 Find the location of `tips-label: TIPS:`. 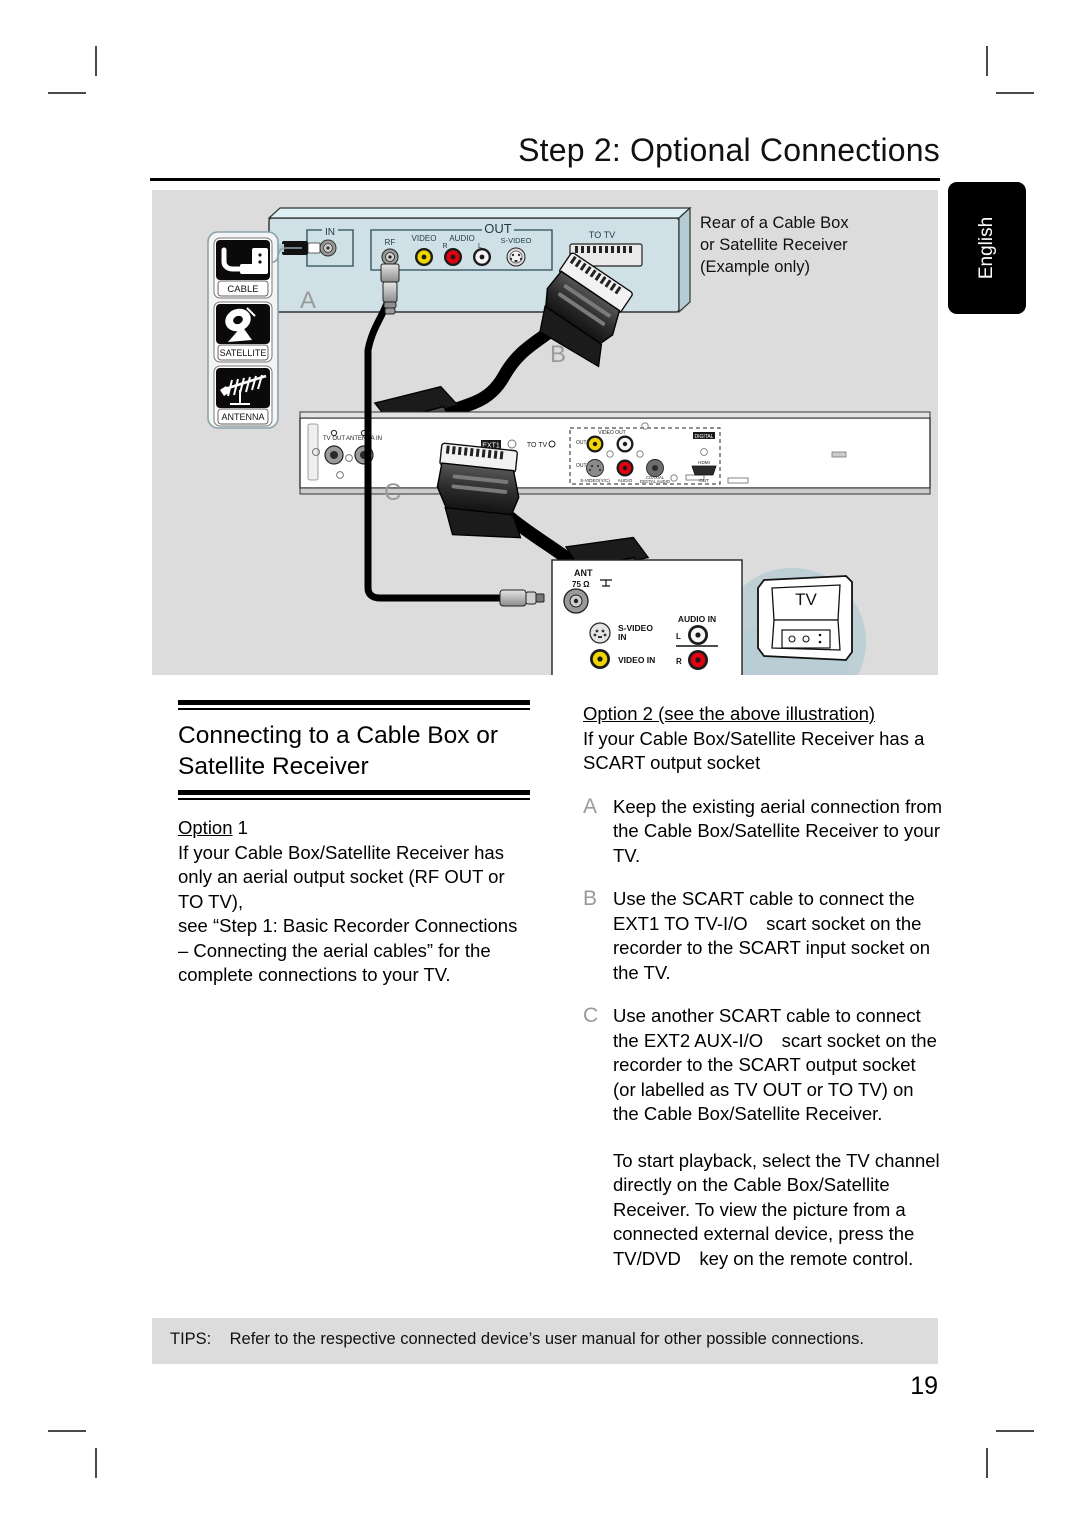

tips-label: TIPS: is located at coordinates (191, 1339).